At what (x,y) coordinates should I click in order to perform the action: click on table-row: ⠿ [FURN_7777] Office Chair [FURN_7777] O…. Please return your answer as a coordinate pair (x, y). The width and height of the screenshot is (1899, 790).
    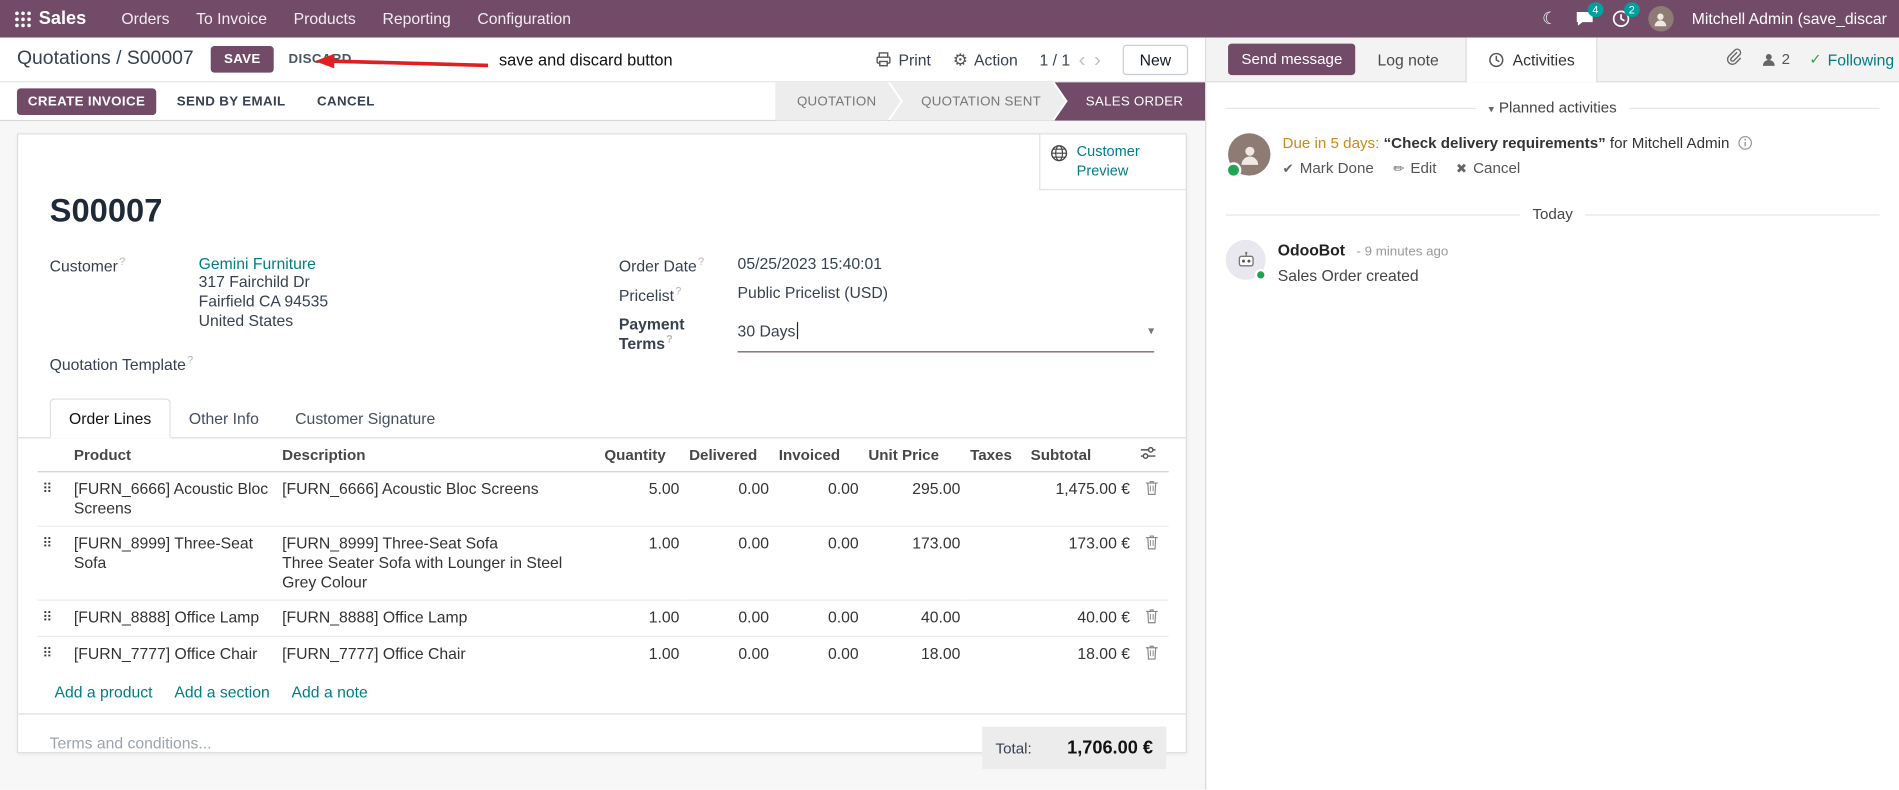
    Looking at the image, I should click on (603, 654).